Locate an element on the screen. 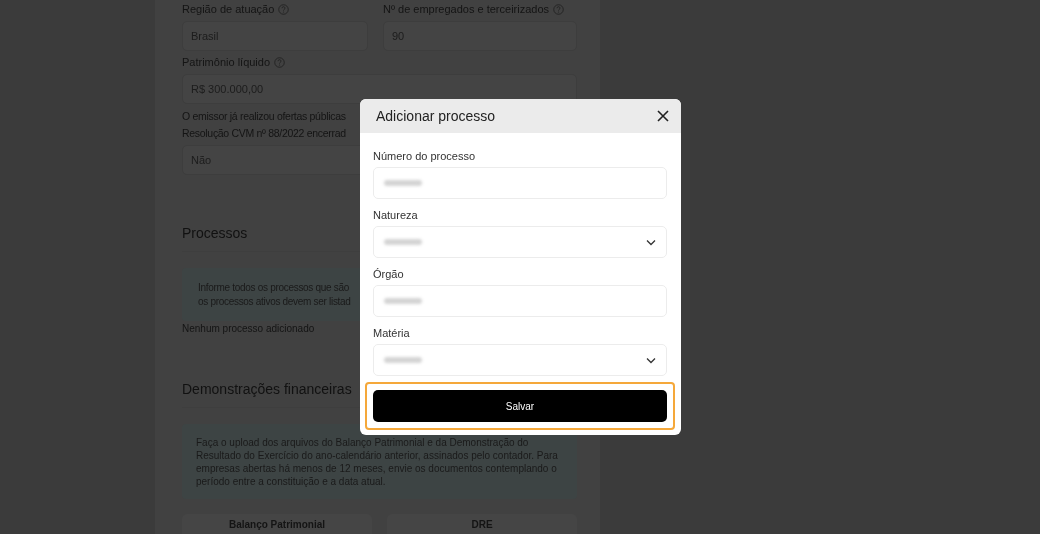 The width and height of the screenshot is (1040, 534). field-label: Matéria is located at coordinates (391, 333).